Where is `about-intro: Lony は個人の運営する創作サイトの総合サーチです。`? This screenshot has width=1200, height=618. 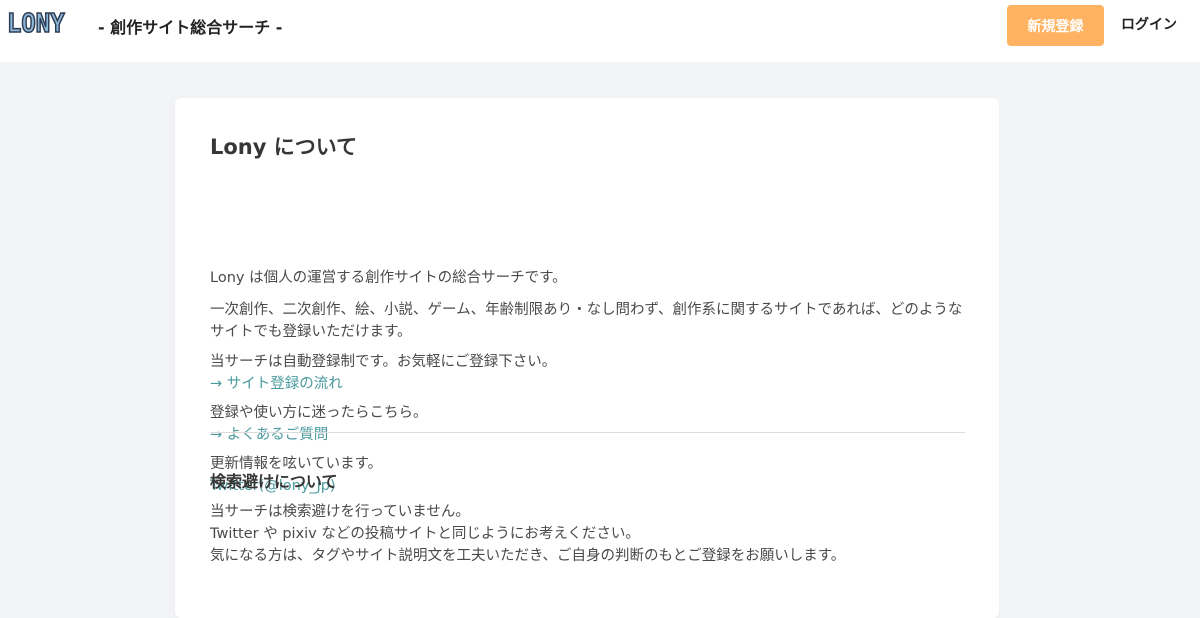 about-intro: Lony は個人の運営する創作サイトの総合サーチです。 is located at coordinates (388, 278).